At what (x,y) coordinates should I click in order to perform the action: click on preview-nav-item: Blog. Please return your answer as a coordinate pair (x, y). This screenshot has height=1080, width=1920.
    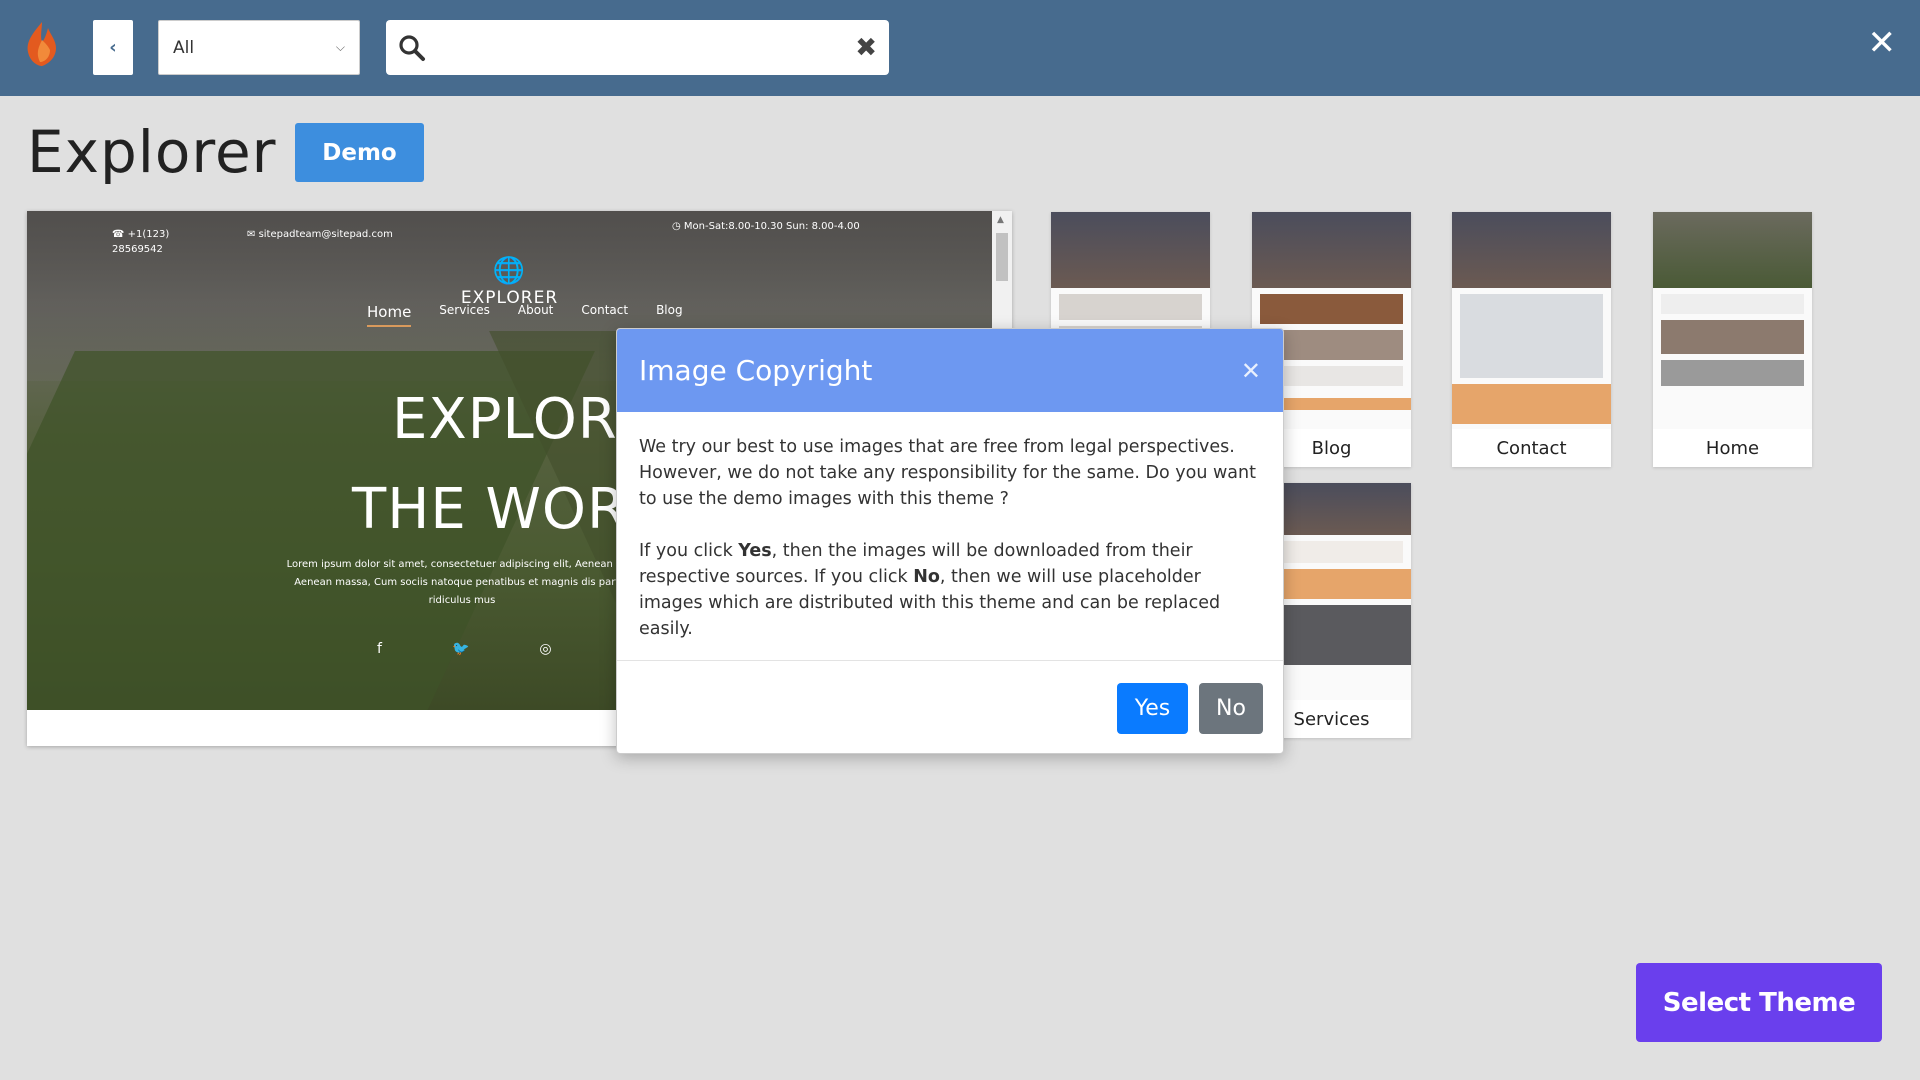
    Looking at the image, I should click on (669, 310).